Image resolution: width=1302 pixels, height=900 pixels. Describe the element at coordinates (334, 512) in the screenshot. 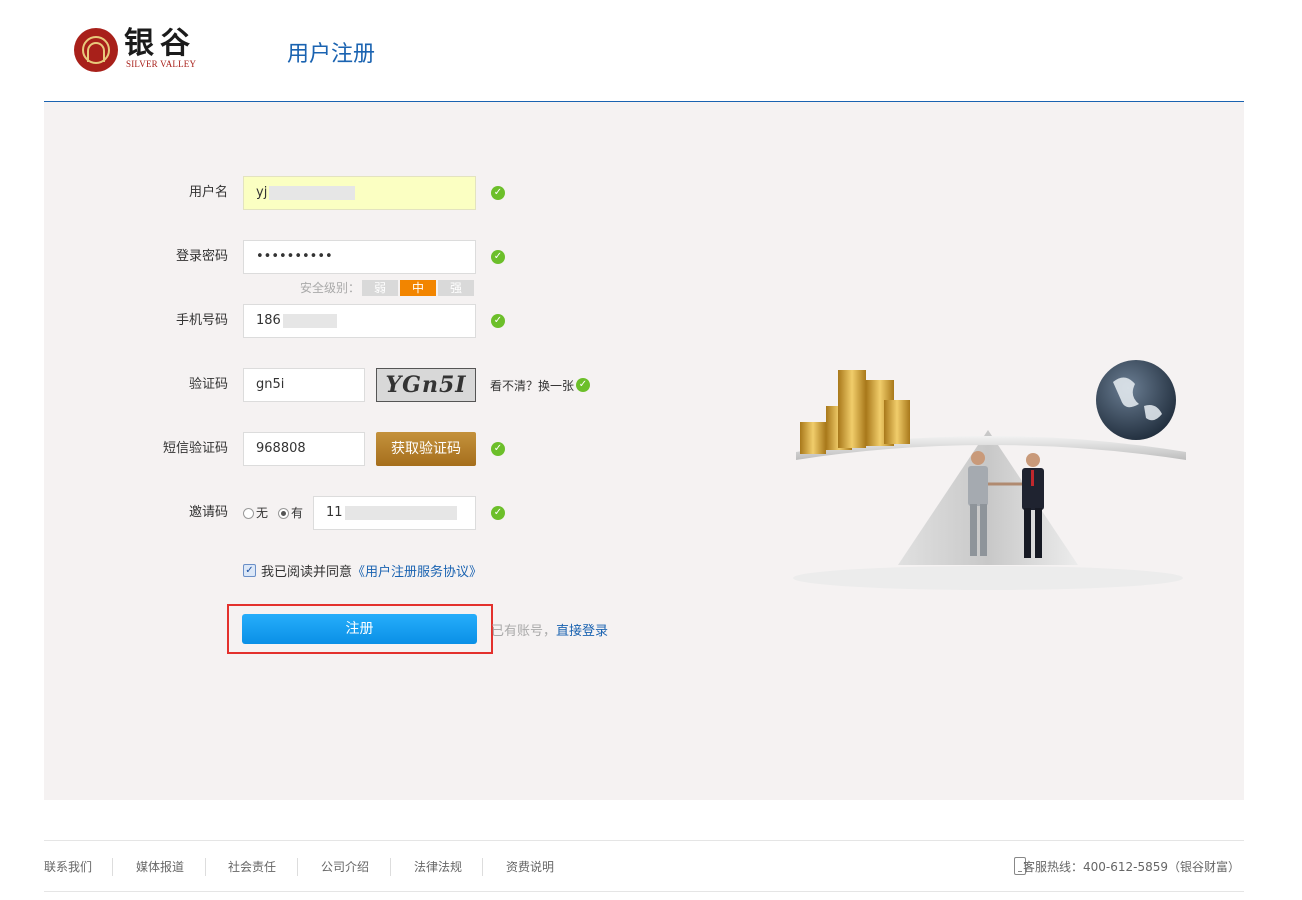

I see `invite-value: 11` at that location.